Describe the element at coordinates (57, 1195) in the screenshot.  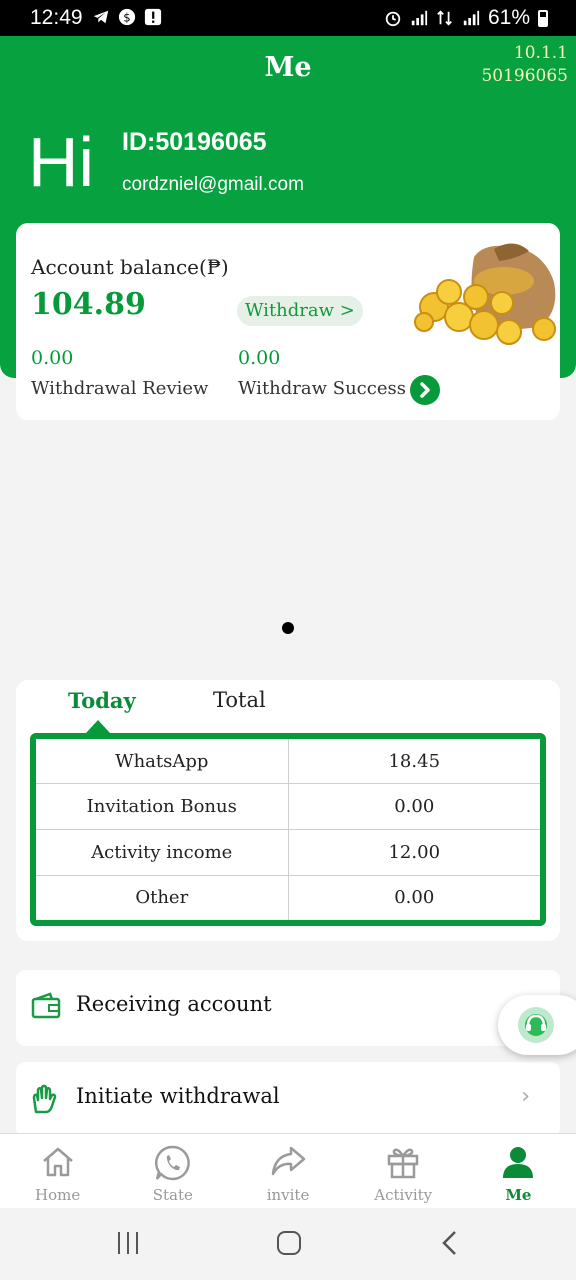
I see `nav-label: Home` at that location.